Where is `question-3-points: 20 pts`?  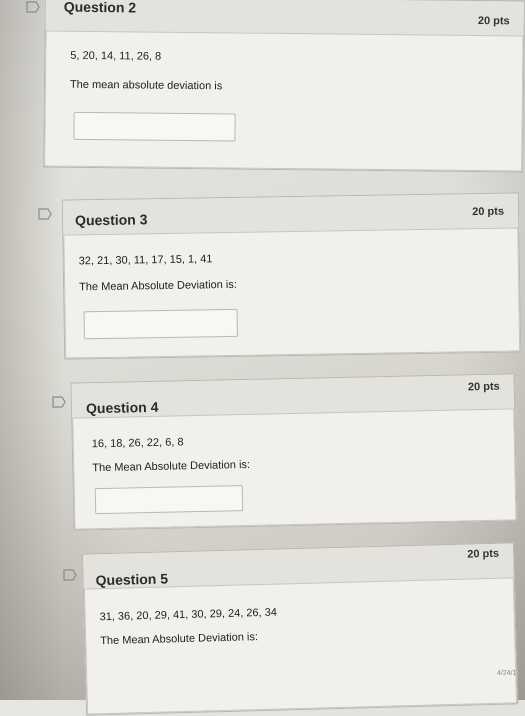 question-3-points: 20 pts is located at coordinates (488, 212).